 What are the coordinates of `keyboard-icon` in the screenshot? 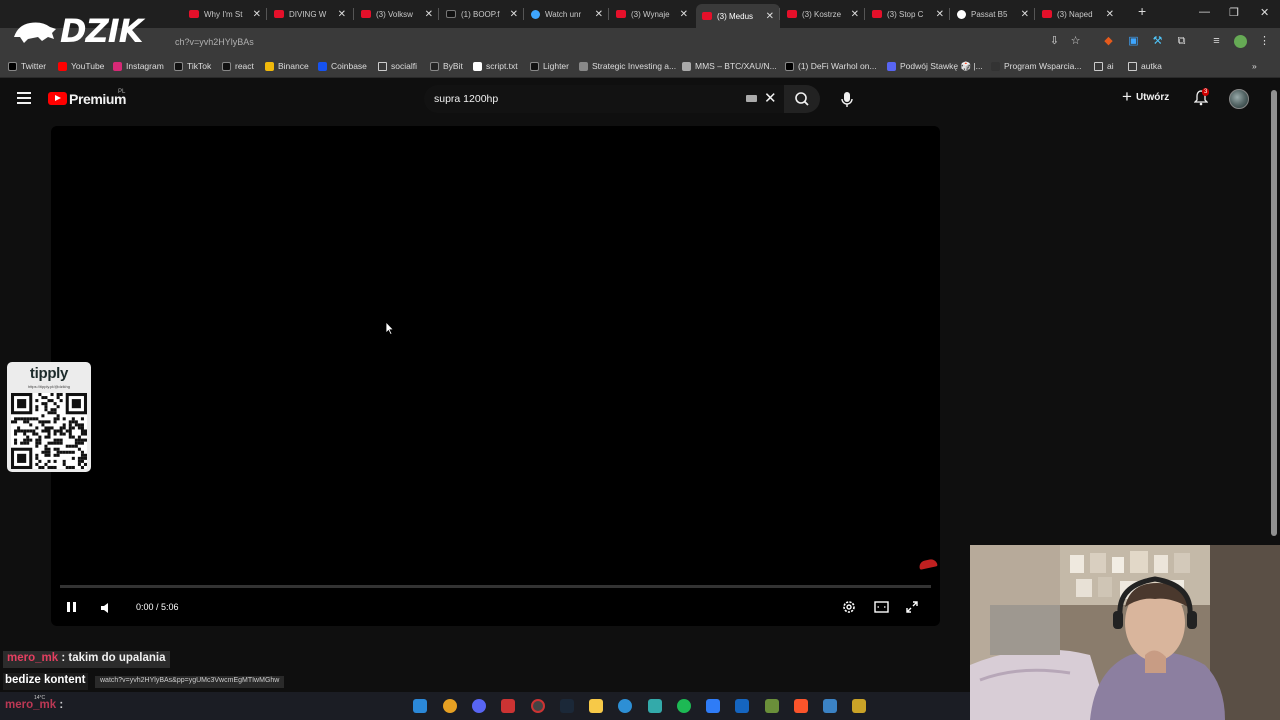 It's located at (751, 98).